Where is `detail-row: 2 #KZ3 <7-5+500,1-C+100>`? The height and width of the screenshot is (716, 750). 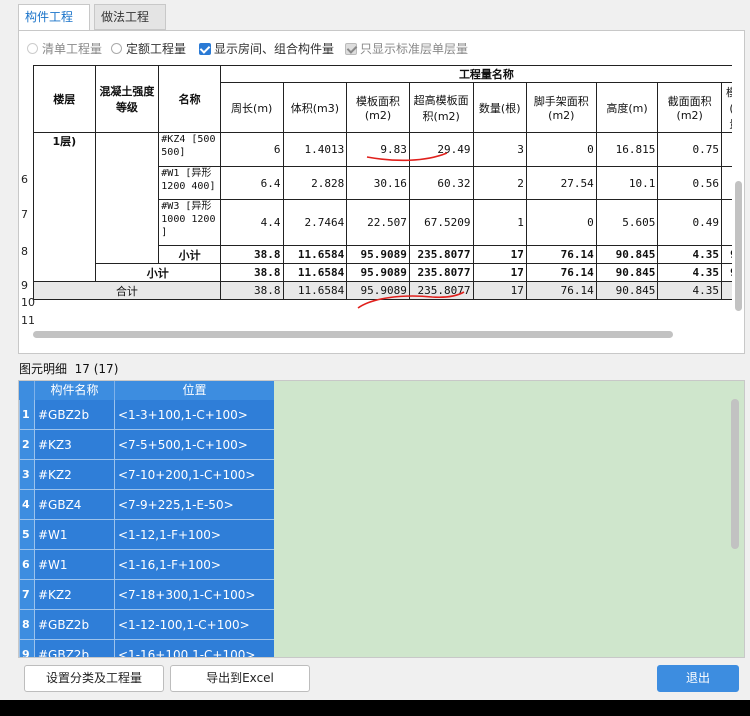 detail-row: 2 #KZ3 <7-5+500,1-C+100> is located at coordinates (146, 445).